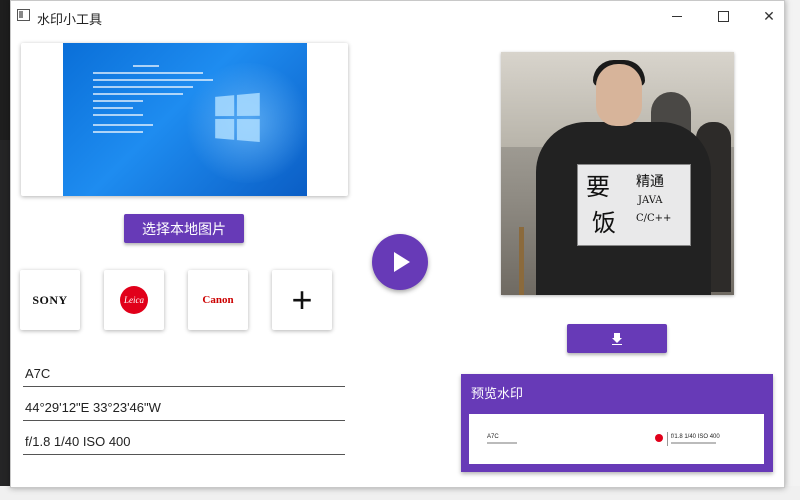 The width and height of the screenshot is (800, 500). I want to click on watermark-preview-panel: 预览水印 A7C f/1.8 1/40 ISO 400, so click(617, 423).